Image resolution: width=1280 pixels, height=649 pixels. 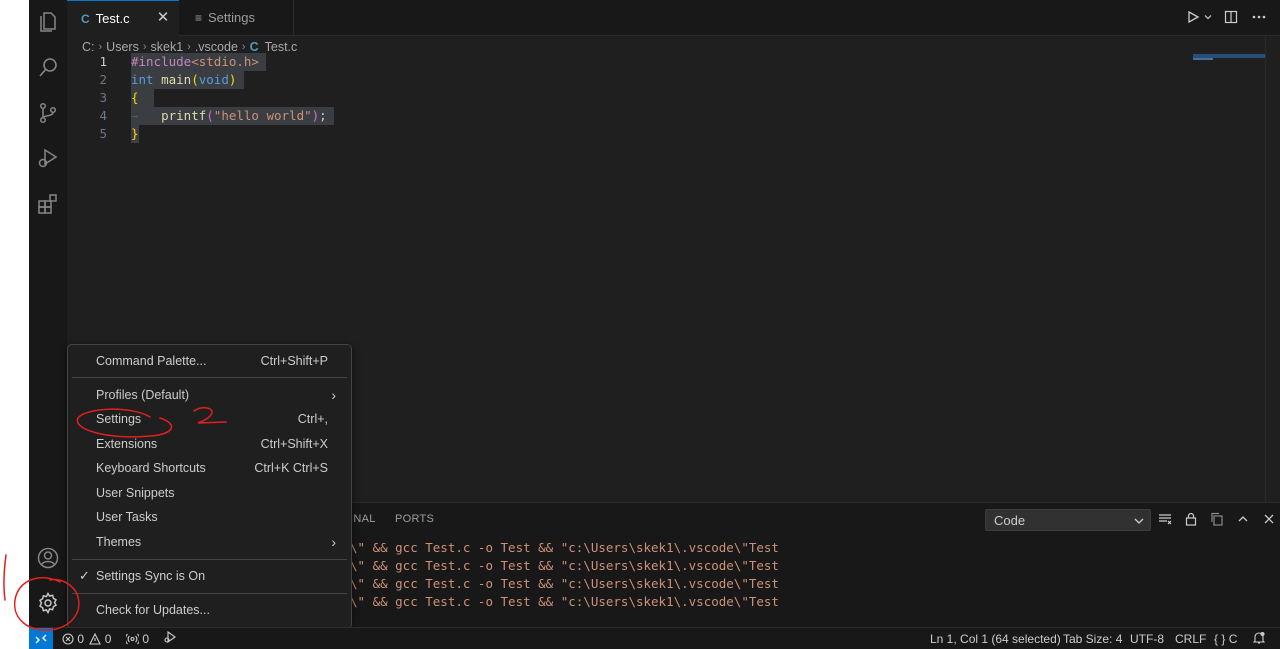 What do you see at coordinates (1272, 268) in the screenshot?
I see `editor-scrollbar` at bounding box center [1272, 268].